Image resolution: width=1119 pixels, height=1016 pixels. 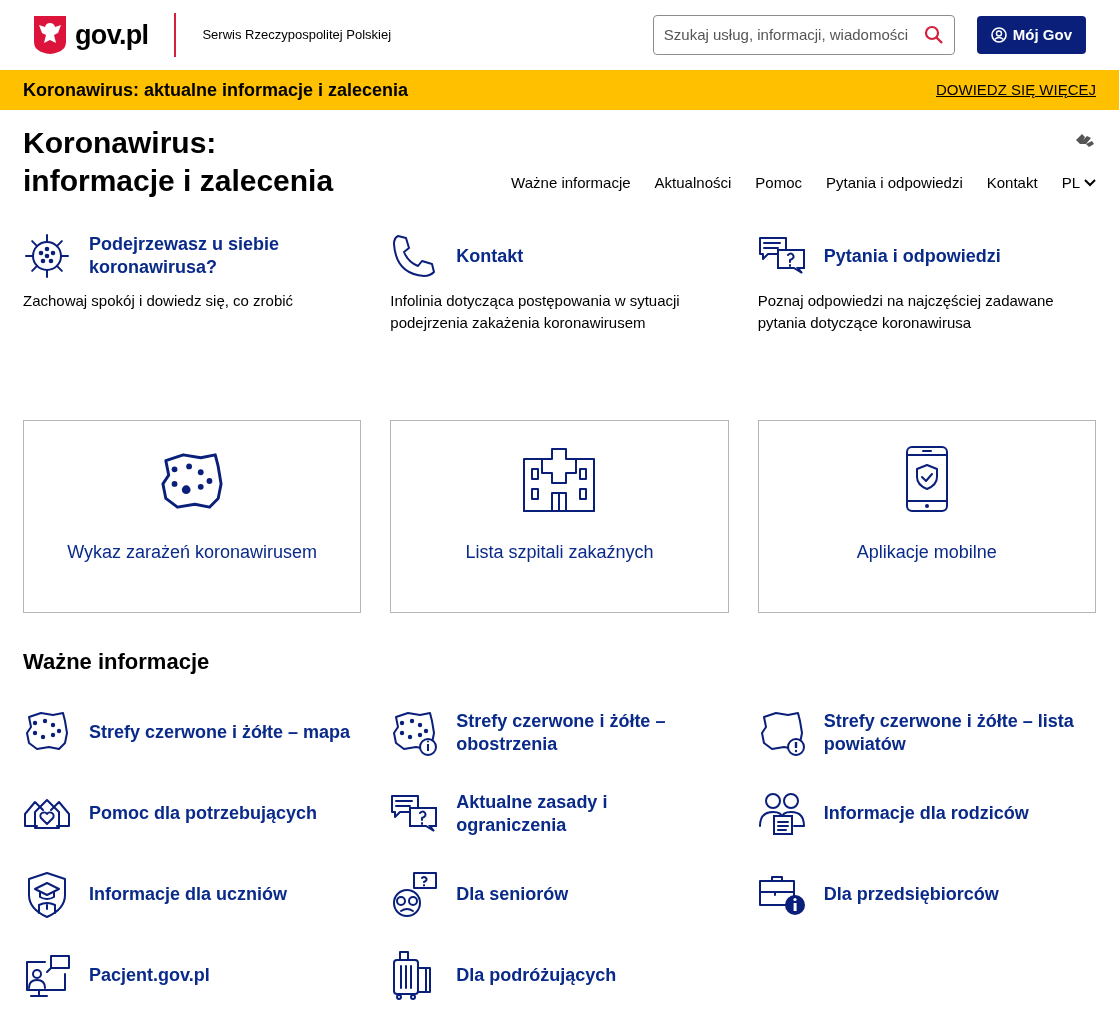 I want to click on shield-graduate-icon, so click(x=47, y=894).